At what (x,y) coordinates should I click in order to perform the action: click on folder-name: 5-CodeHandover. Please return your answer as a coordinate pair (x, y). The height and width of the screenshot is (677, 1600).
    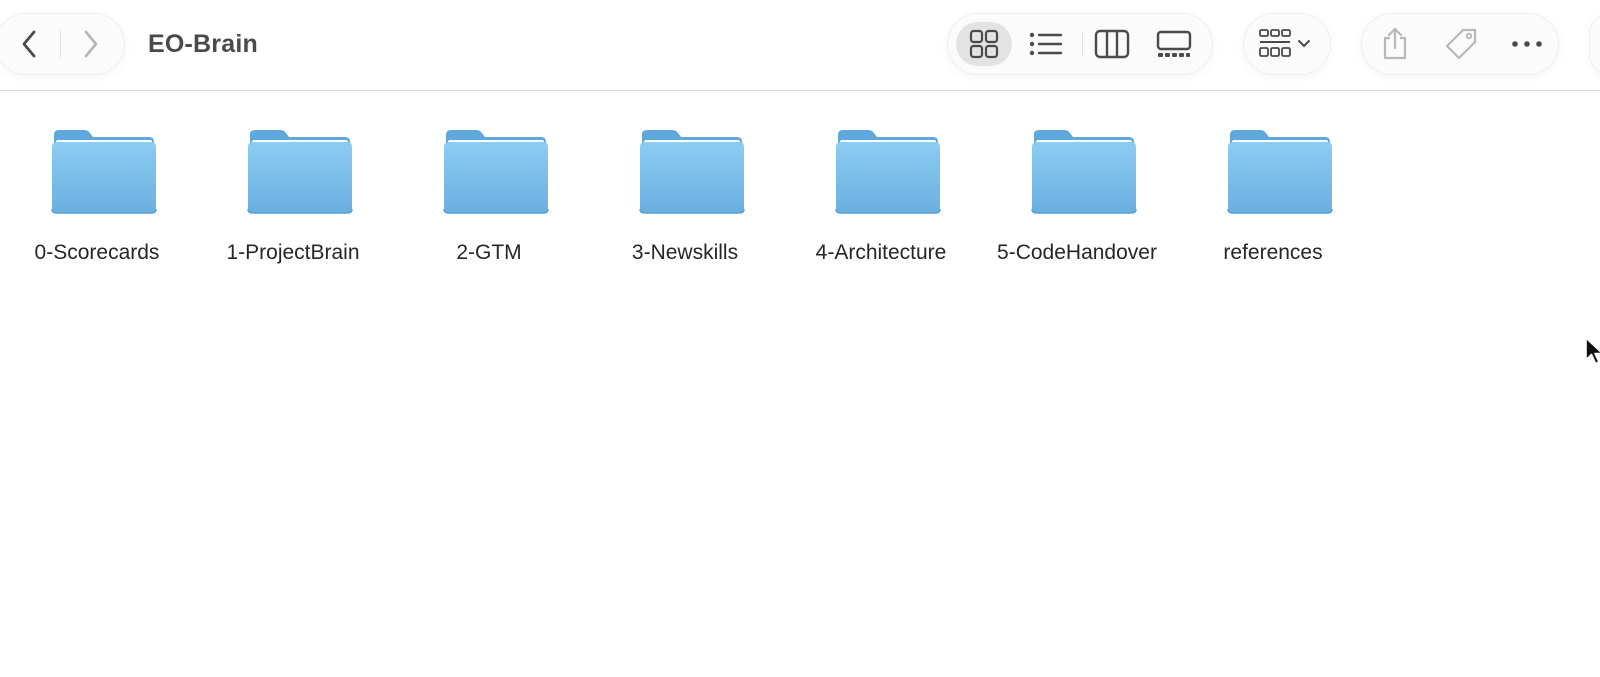
    Looking at the image, I should click on (1077, 252).